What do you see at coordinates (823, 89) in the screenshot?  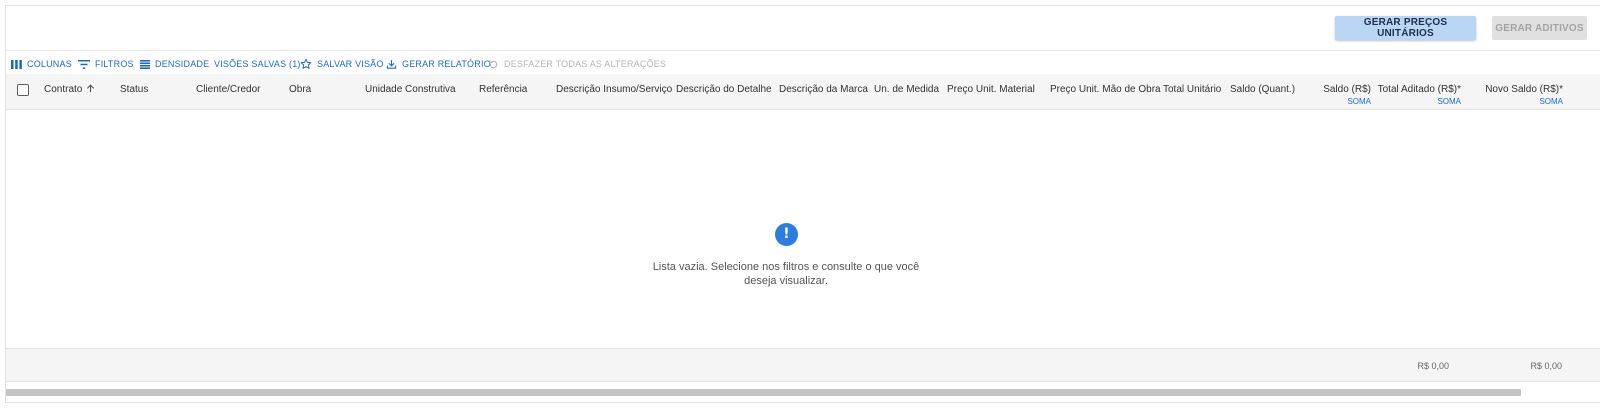 I see `column-header-descricao-marca: Descrição da Marca` at bounding box center [823, 89].